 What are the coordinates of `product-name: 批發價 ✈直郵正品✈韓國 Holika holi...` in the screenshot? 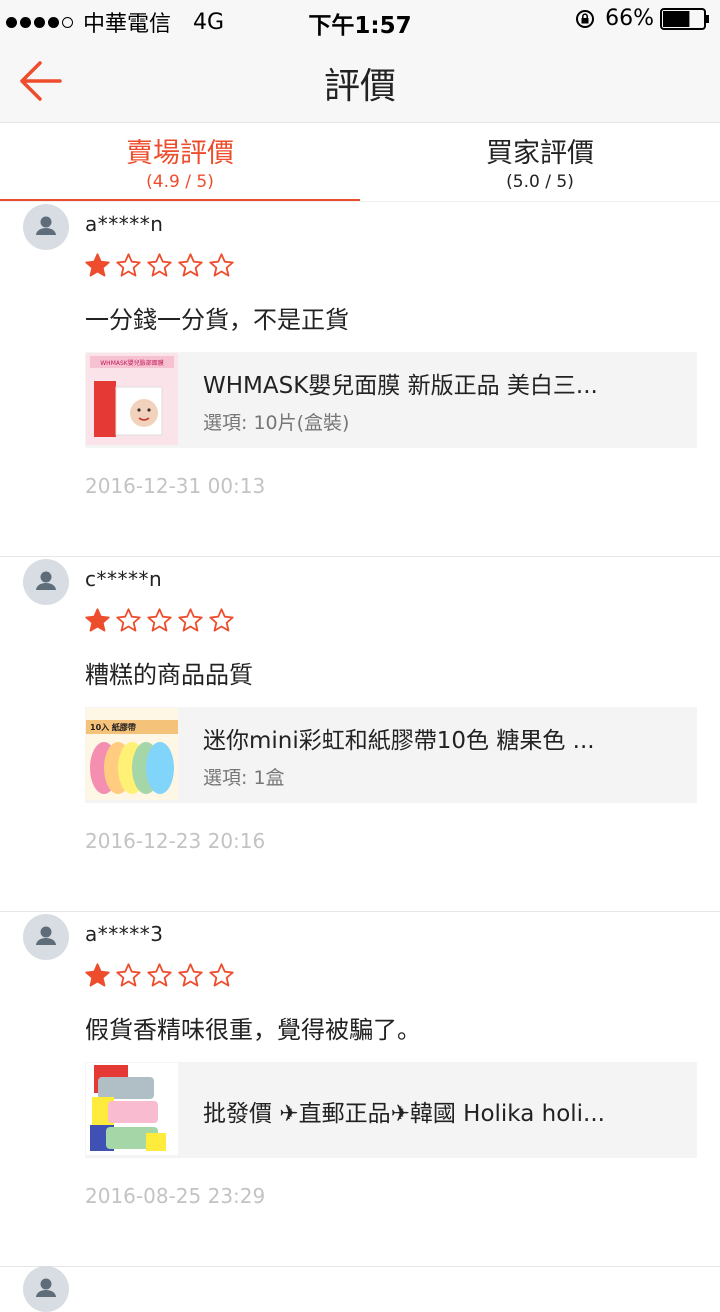 It's located at (404, 1114).